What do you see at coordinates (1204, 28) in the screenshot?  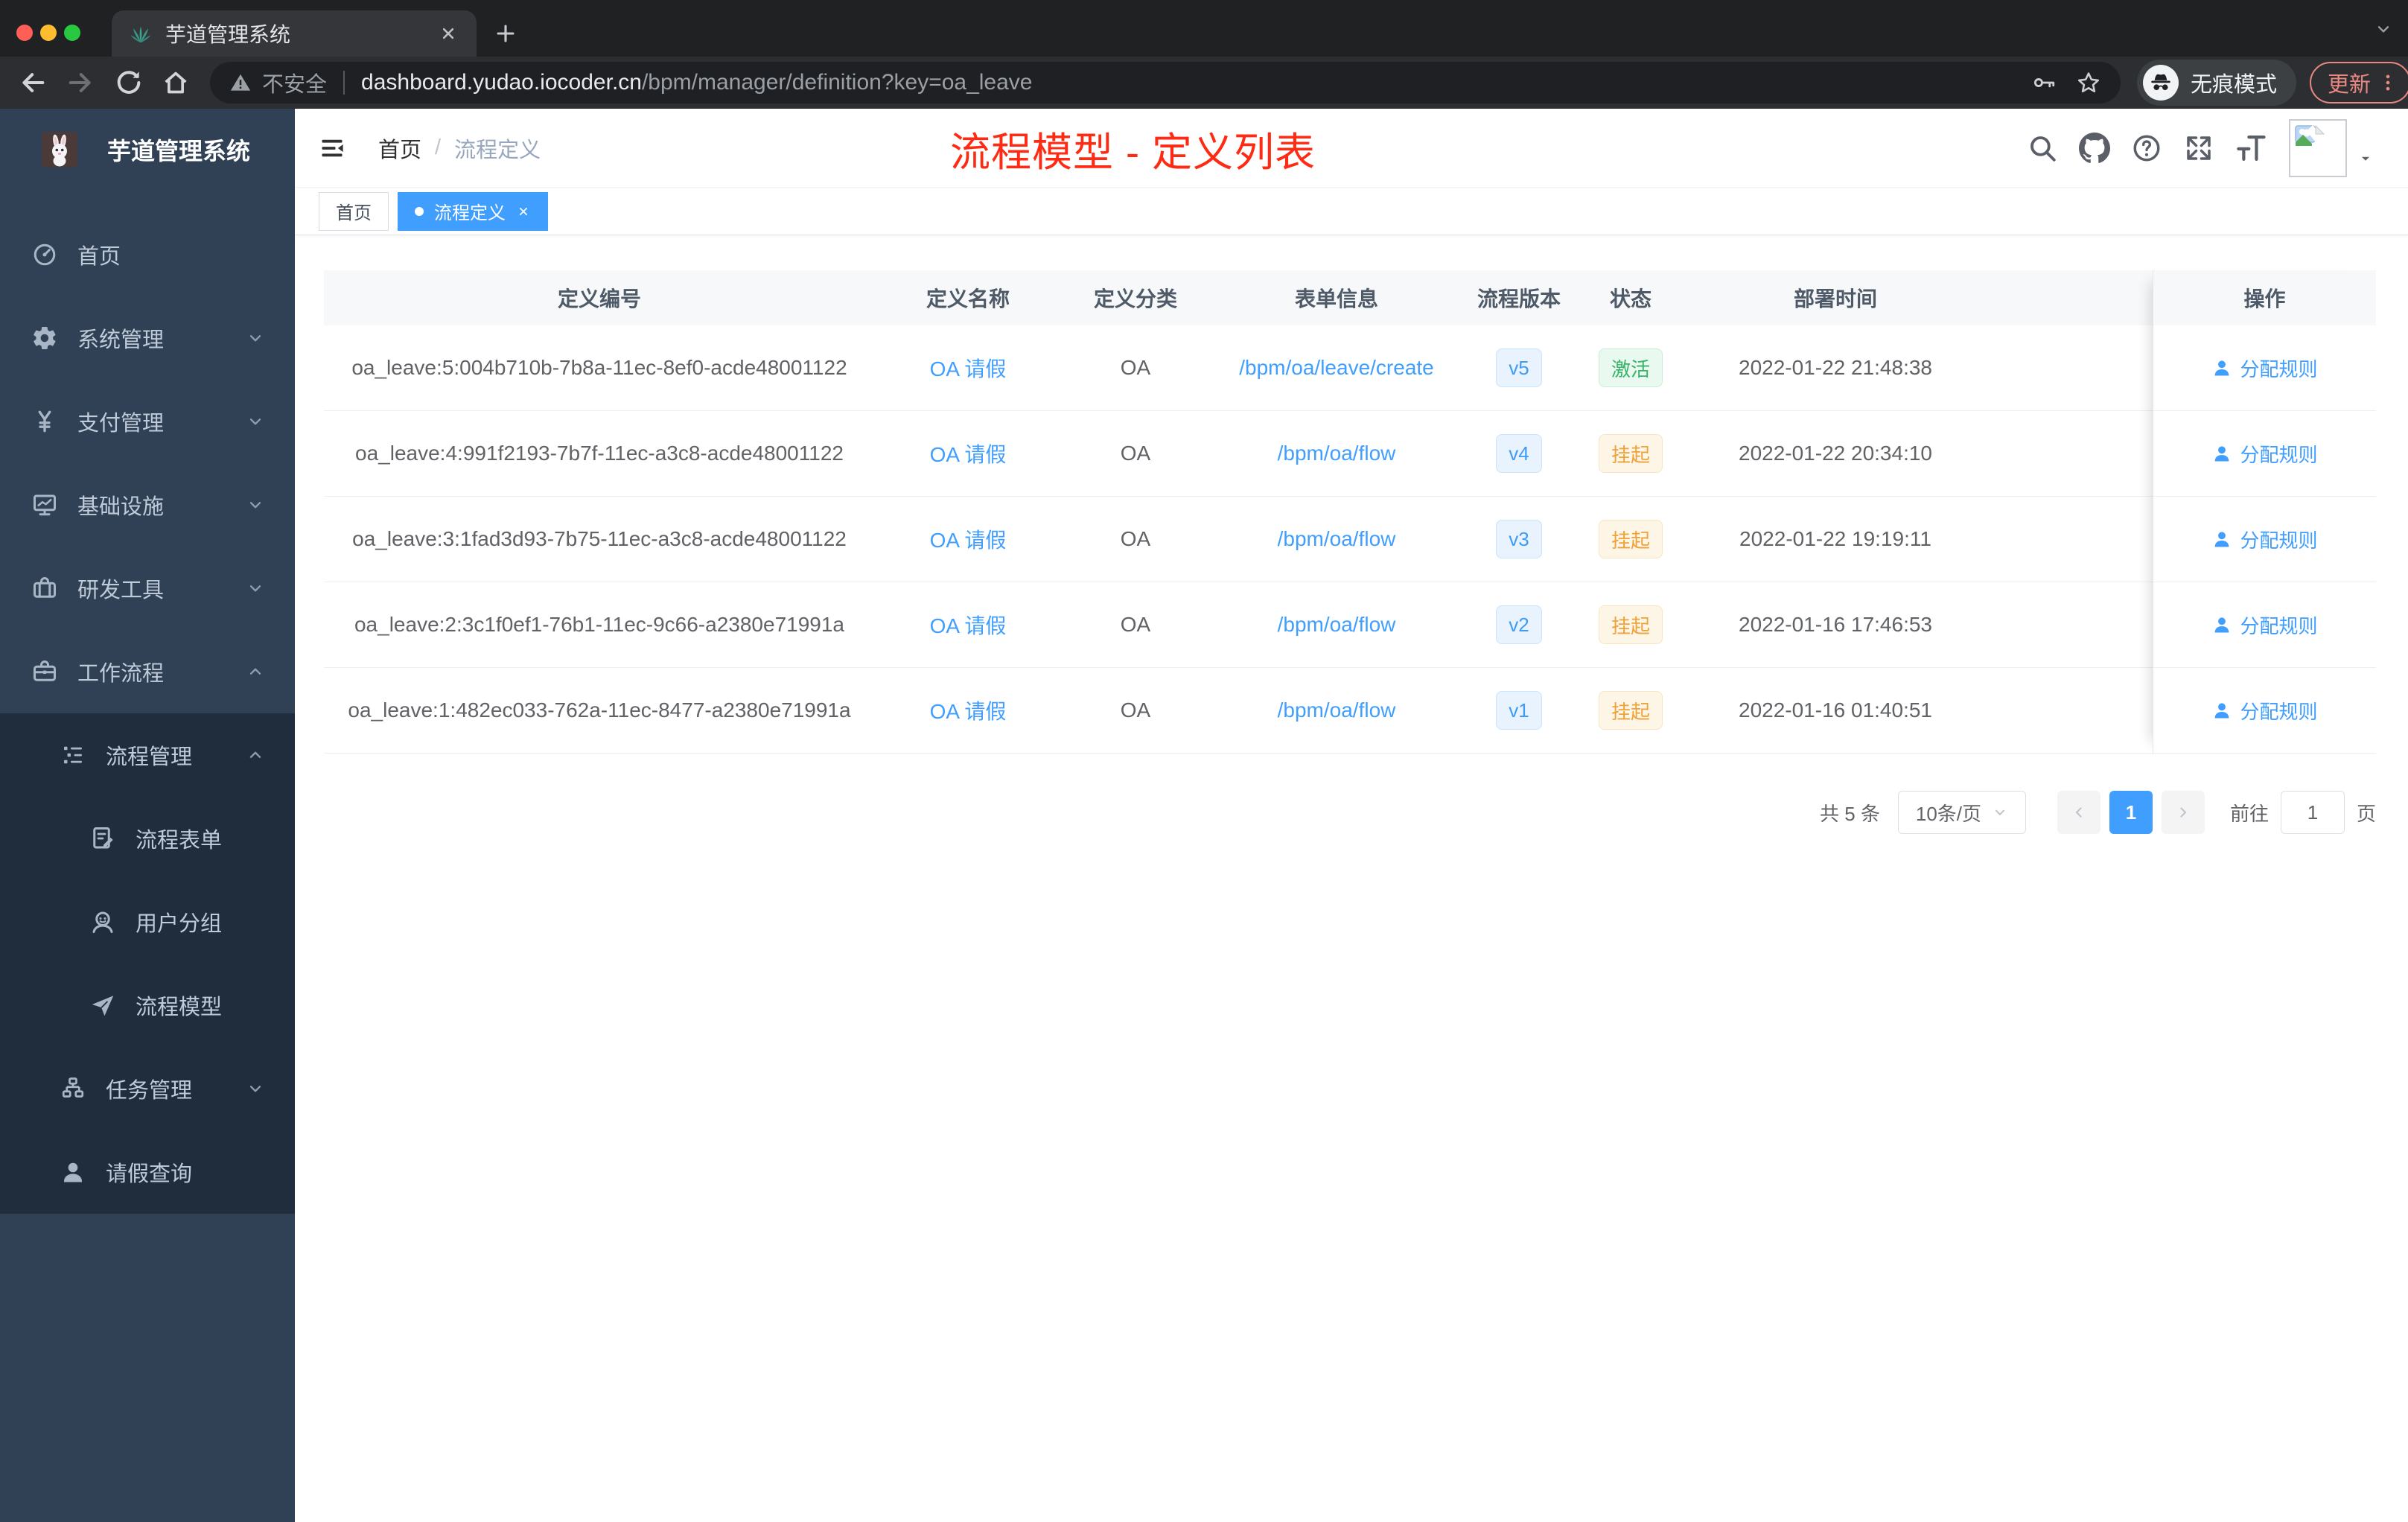 I see `browser-tab-strip: 芋道管理系统` at bounding box center [1204, 28].